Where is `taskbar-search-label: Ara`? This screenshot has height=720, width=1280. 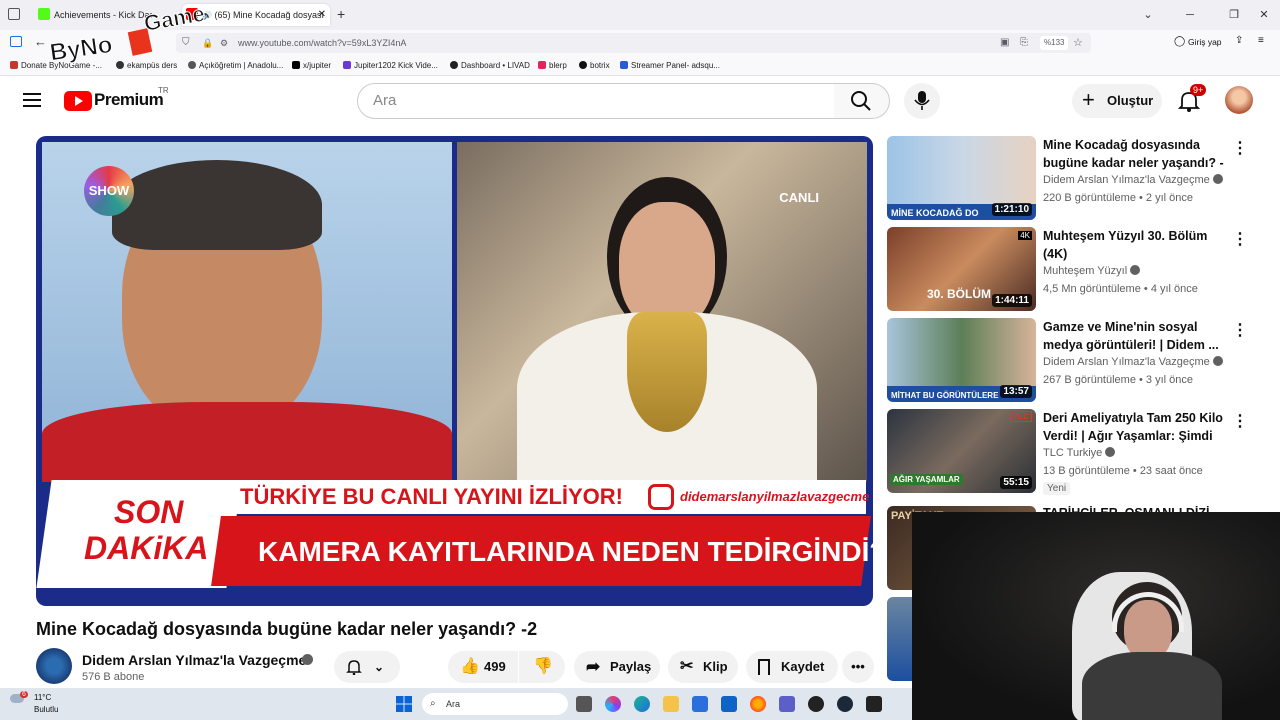
taskbar-search-label: Ara is located at coordinates (453, 704).